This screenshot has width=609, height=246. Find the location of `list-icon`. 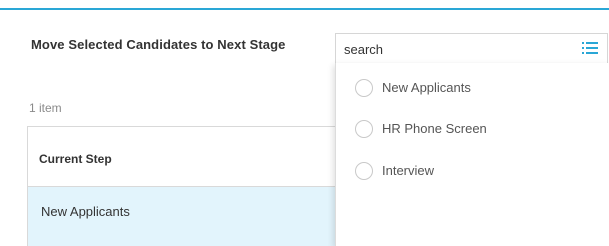

list-icon is located at coordinates (590, 48).